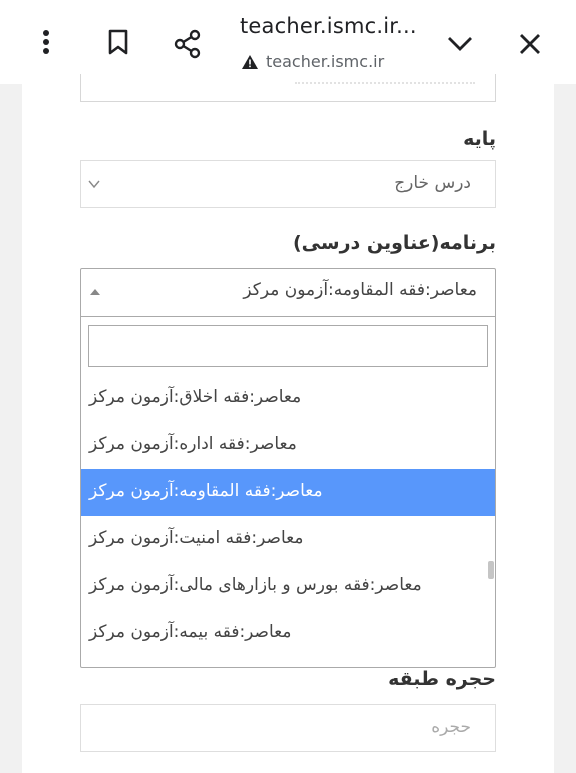  What do you see at coordinates (451, 727) in the screenshot?
I see `hojre-placeholder: حجره` at bounding box center [451, 727].